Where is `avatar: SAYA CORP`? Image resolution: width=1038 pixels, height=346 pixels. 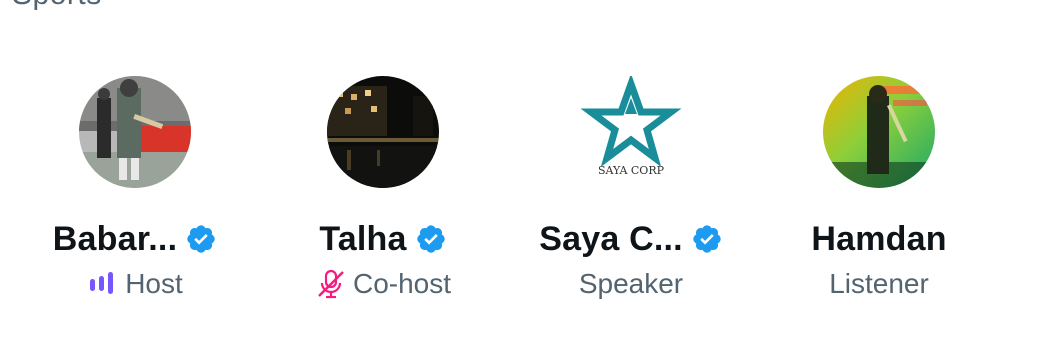 avatar: SAYA CORP is located at coordinates (631, 132).